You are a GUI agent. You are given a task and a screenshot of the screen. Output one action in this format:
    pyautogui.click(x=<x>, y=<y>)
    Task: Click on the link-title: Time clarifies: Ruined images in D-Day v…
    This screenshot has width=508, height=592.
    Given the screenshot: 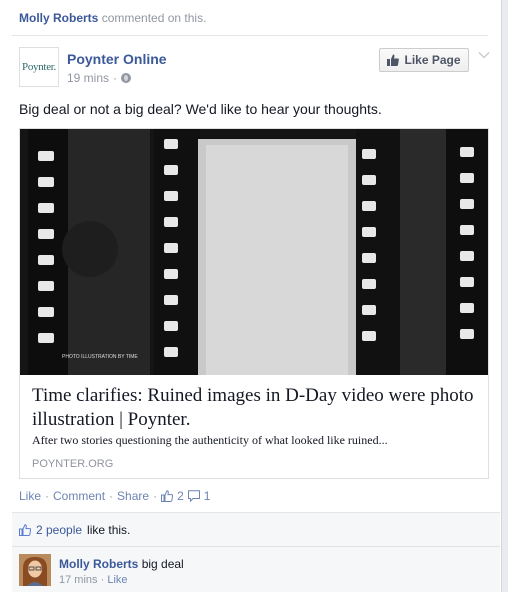 What is the action you would take?
    pyautogui.click(x=255, y=408)
    